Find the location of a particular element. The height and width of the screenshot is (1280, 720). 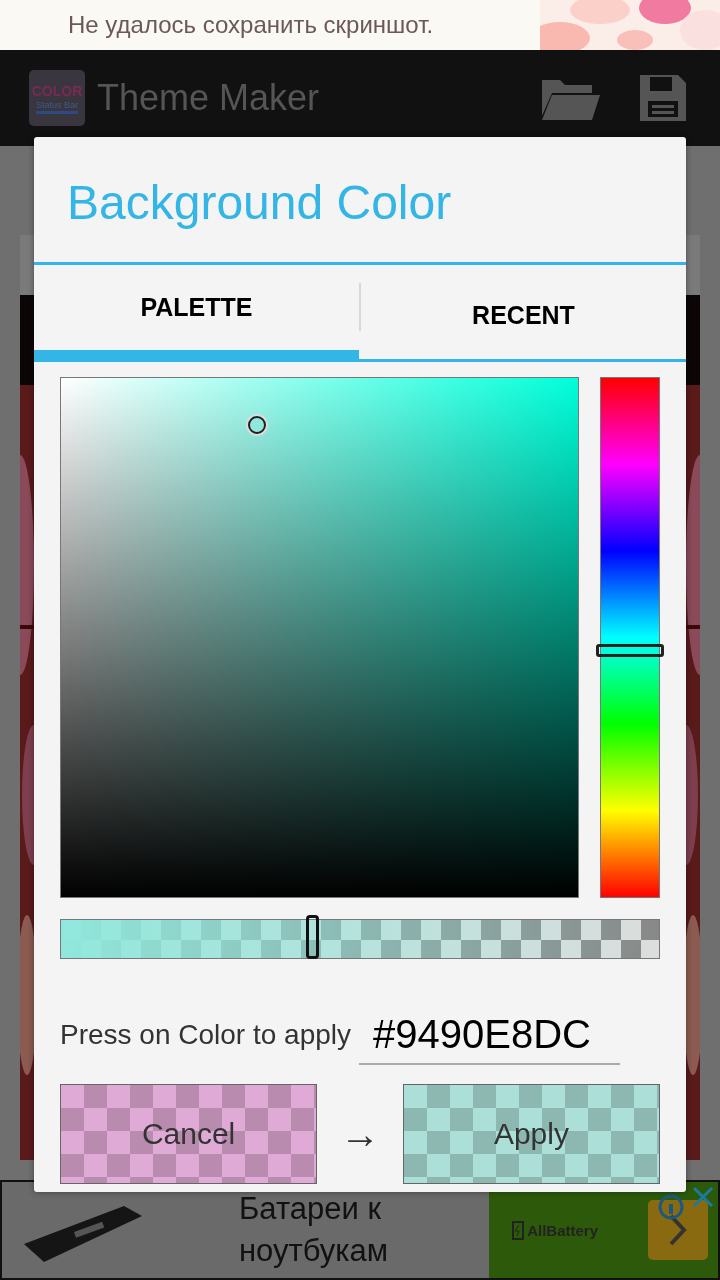

next-button is located at coordinates (678, 1230).